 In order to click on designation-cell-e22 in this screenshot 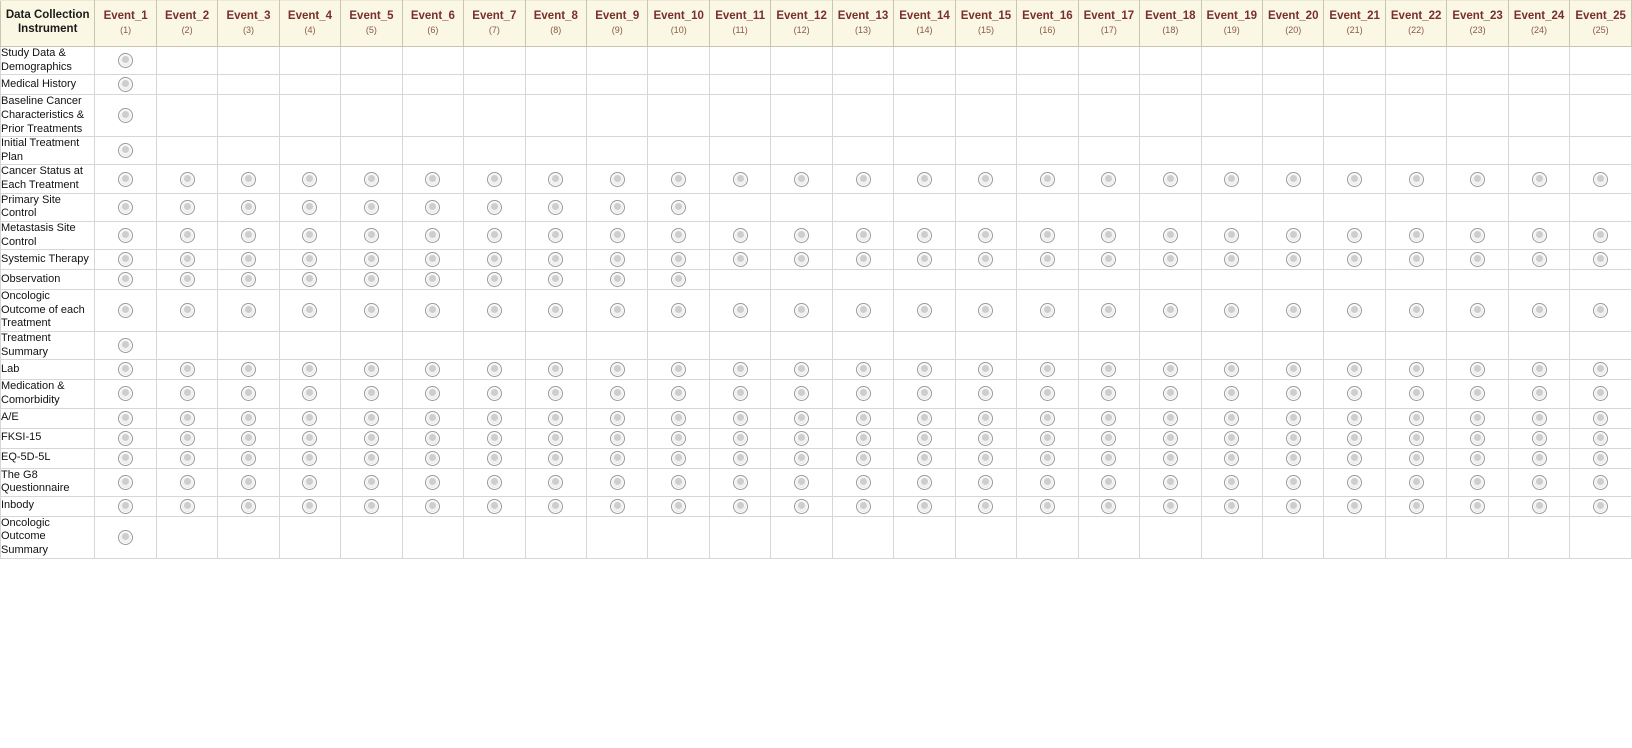, I will do `click(1416, 370)`.